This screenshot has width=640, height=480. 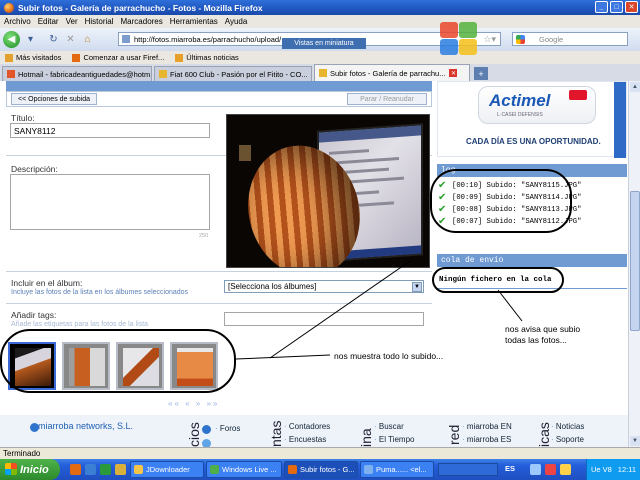 What do you see at coordinates (39, 57) in the screenshot?
I see `bookmark-label: Más visitados` at bounding box center [39, 57].